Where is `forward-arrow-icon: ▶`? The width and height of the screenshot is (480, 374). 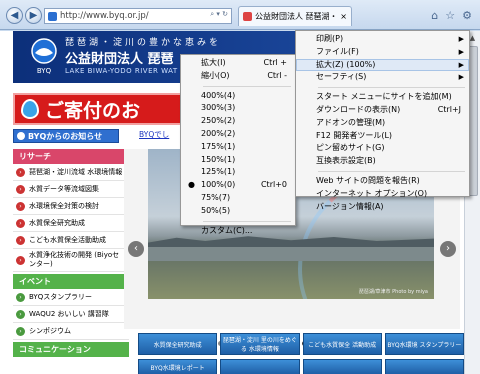
forward-arrow-icon: ▶ is located at coordinates (33, 15).